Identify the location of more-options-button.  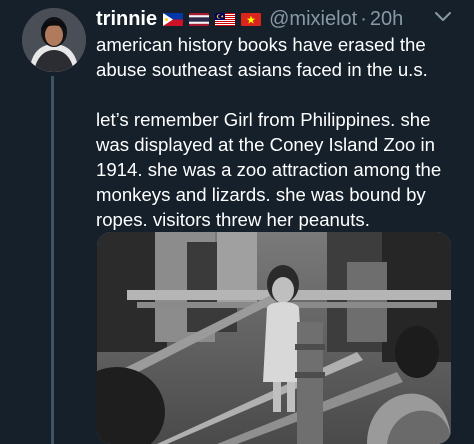
(443, 17).